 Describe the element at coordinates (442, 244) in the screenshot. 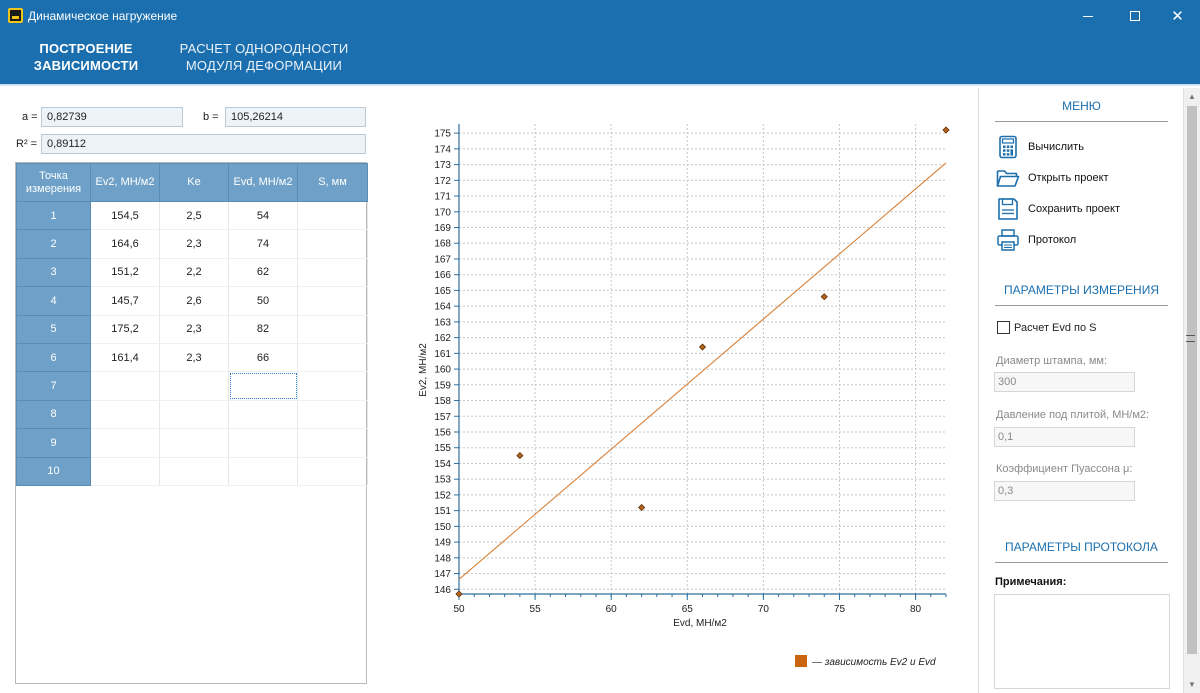

I see `y-tick-label: 168` at that location.